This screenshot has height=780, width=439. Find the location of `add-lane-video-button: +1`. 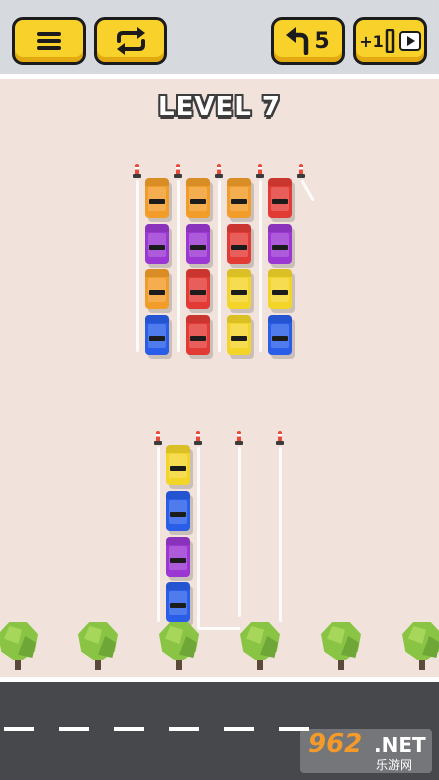

add-lane-video-button: +1 is located at coordinates (390, 41).